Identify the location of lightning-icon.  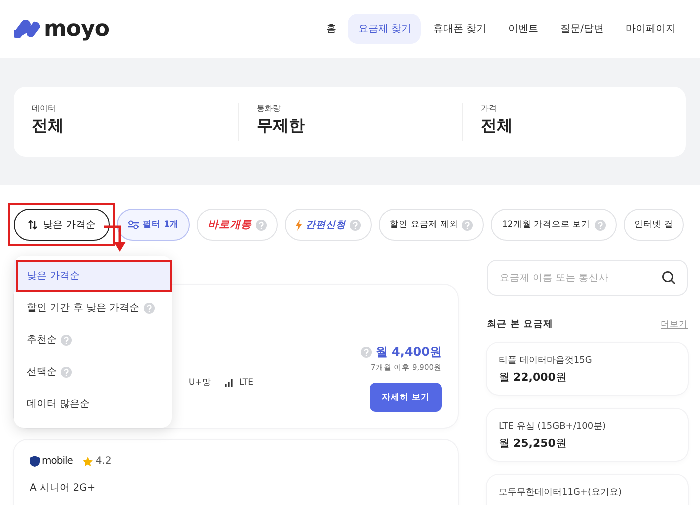
(299, 225).